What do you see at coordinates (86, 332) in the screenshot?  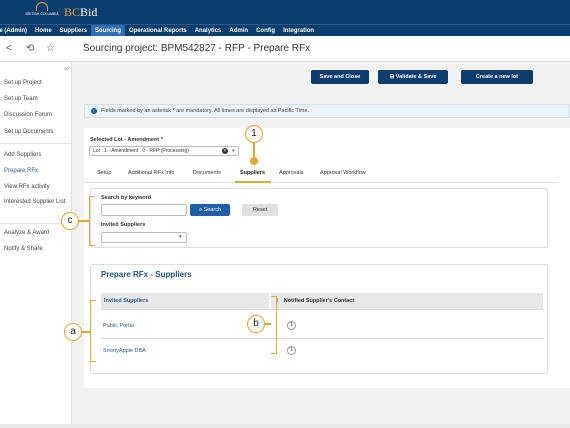 I see `callout-a-leader` at bounding box center [86, 332].